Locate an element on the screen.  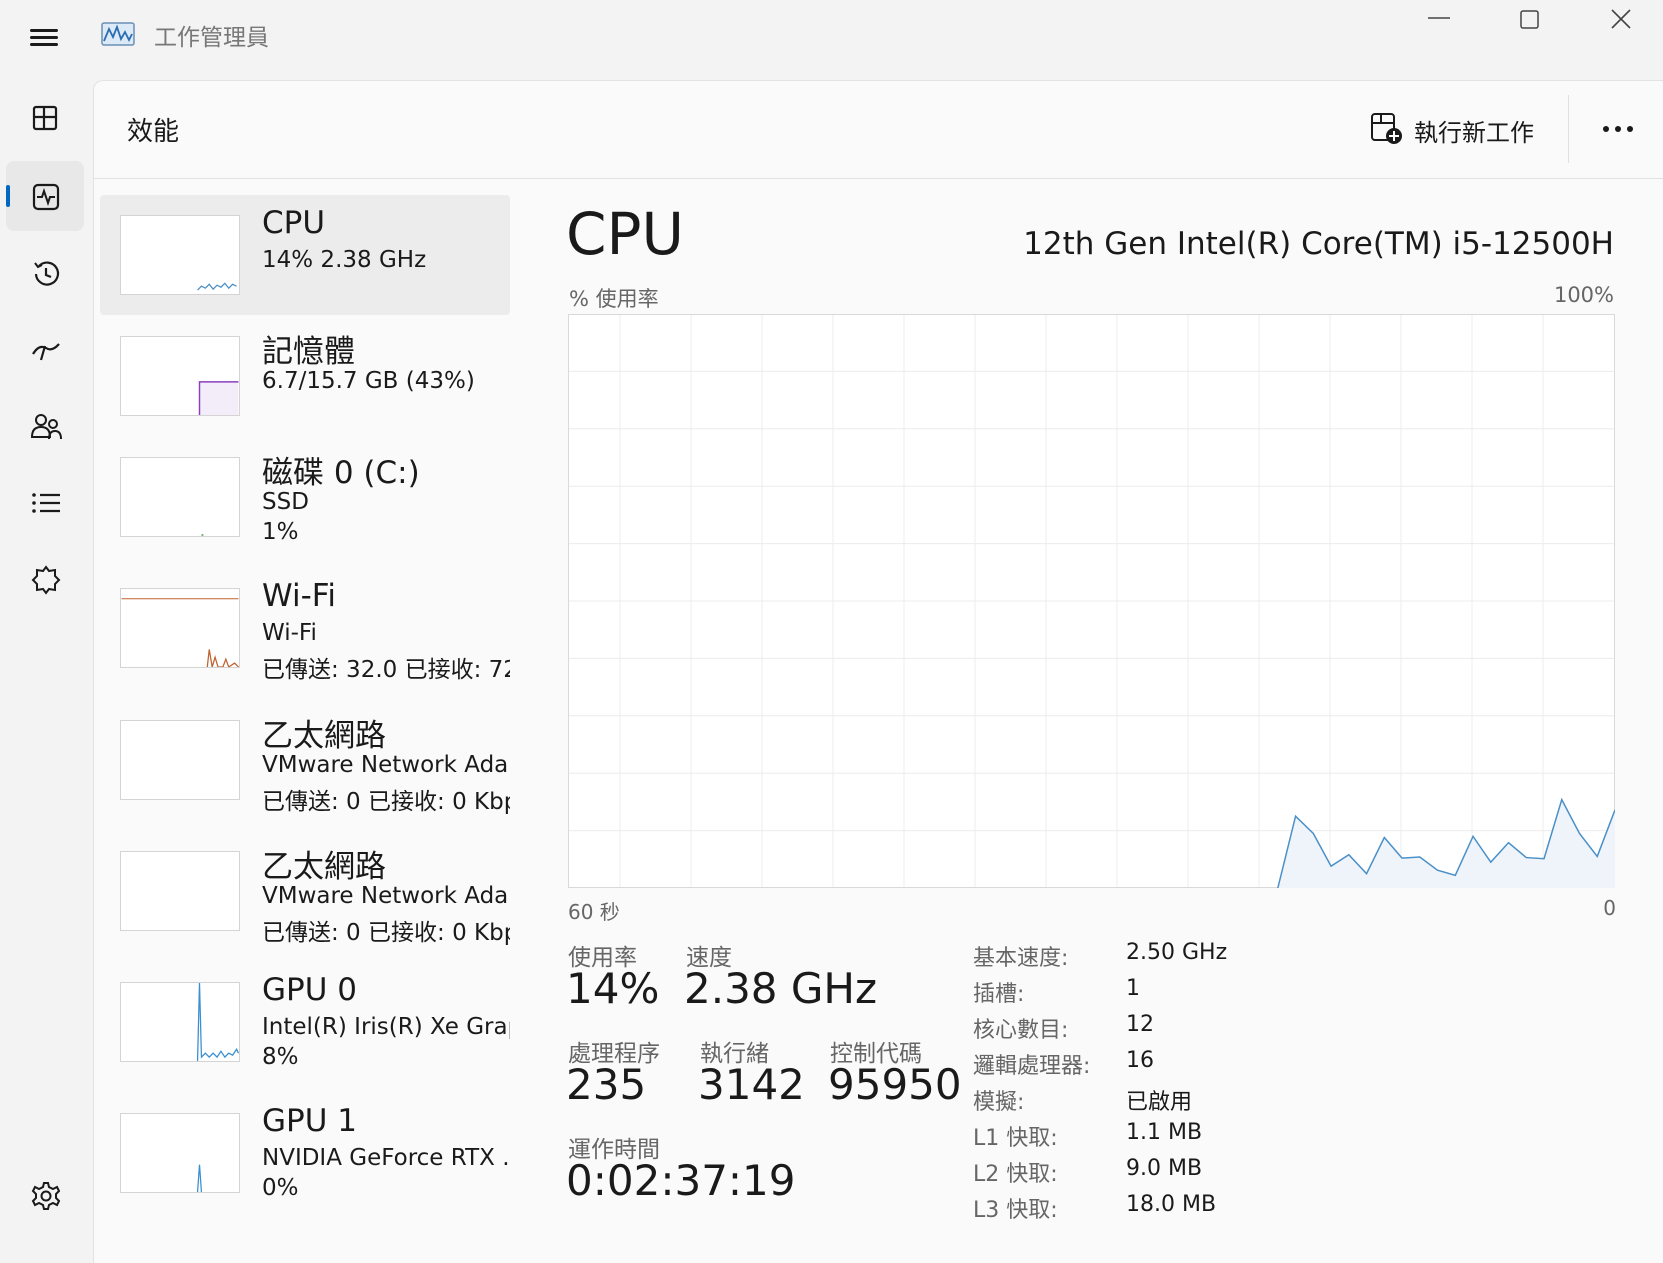
spec-label: 插槽: is located at coordinates (999, 994).